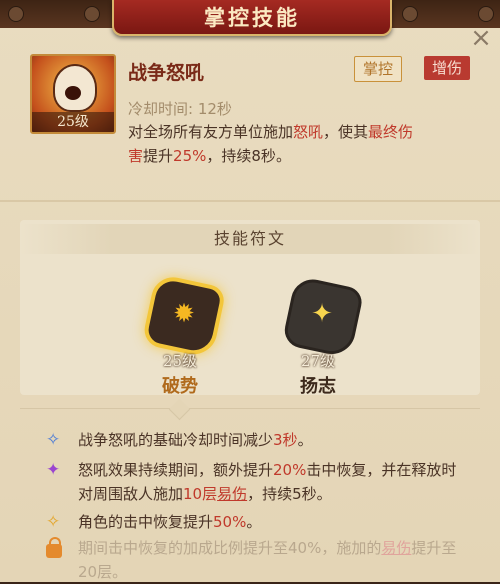 Image resolution: width=500 pixels, height=584 pixels. I want to click on star-rune-icon: ✦, so click(322, 314).